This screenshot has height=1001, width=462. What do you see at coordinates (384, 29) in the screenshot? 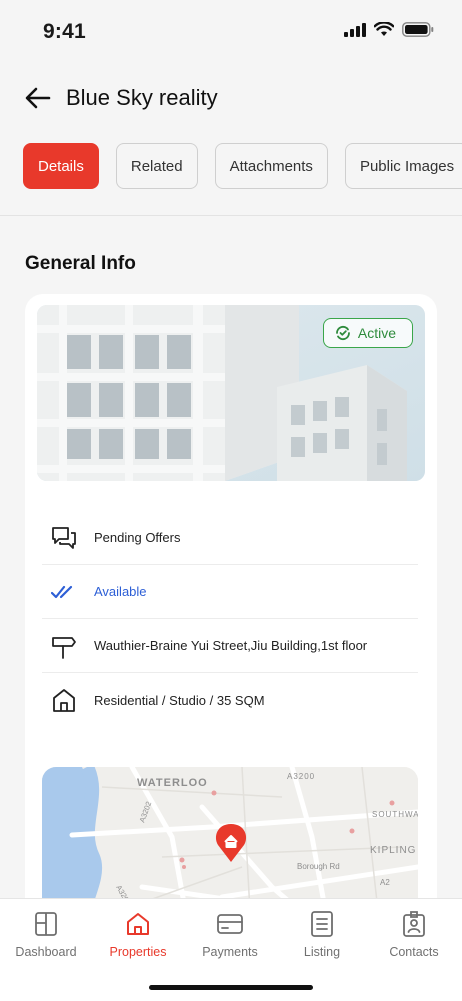
I see `wifi-icon` at bounding box center [384, 29].